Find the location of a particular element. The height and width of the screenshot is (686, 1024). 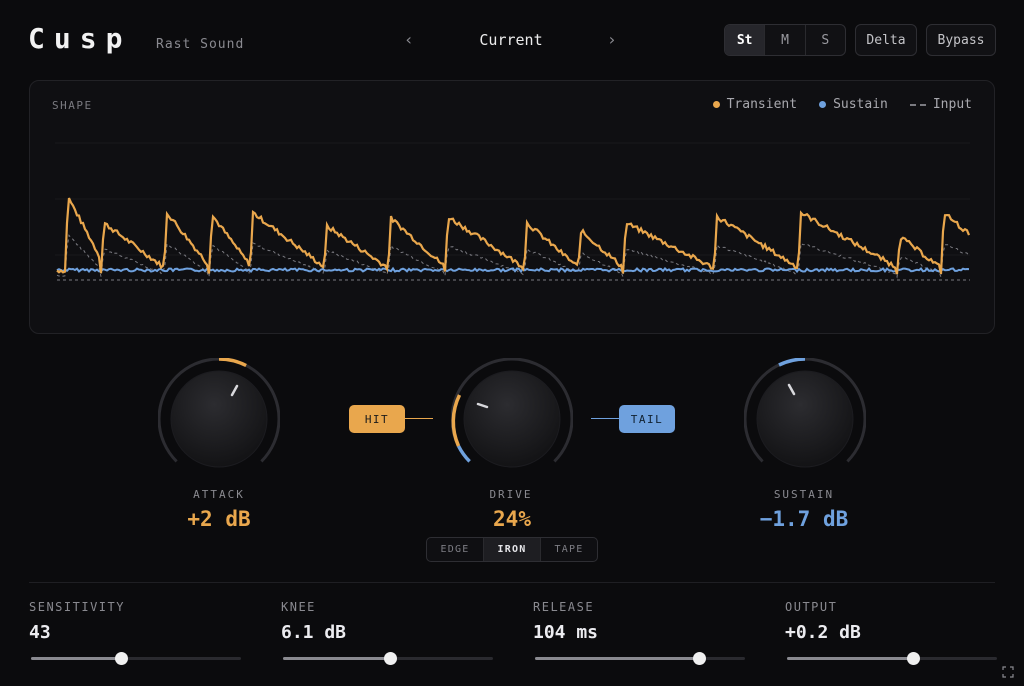

shape-label: SHAPE is located at coordinates (72, 105).